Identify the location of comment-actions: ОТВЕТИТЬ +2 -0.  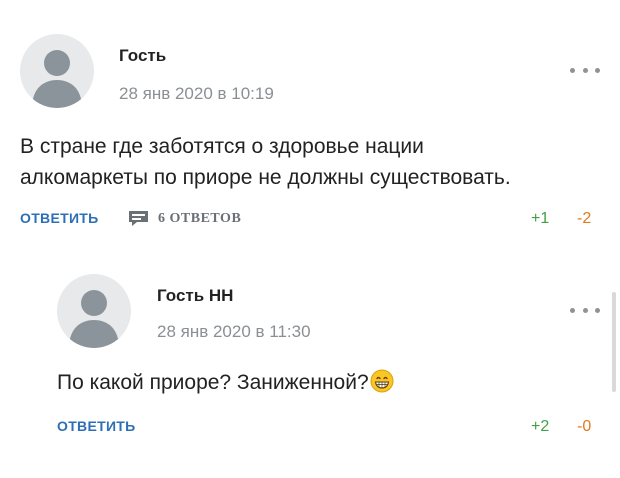
(328, 428).